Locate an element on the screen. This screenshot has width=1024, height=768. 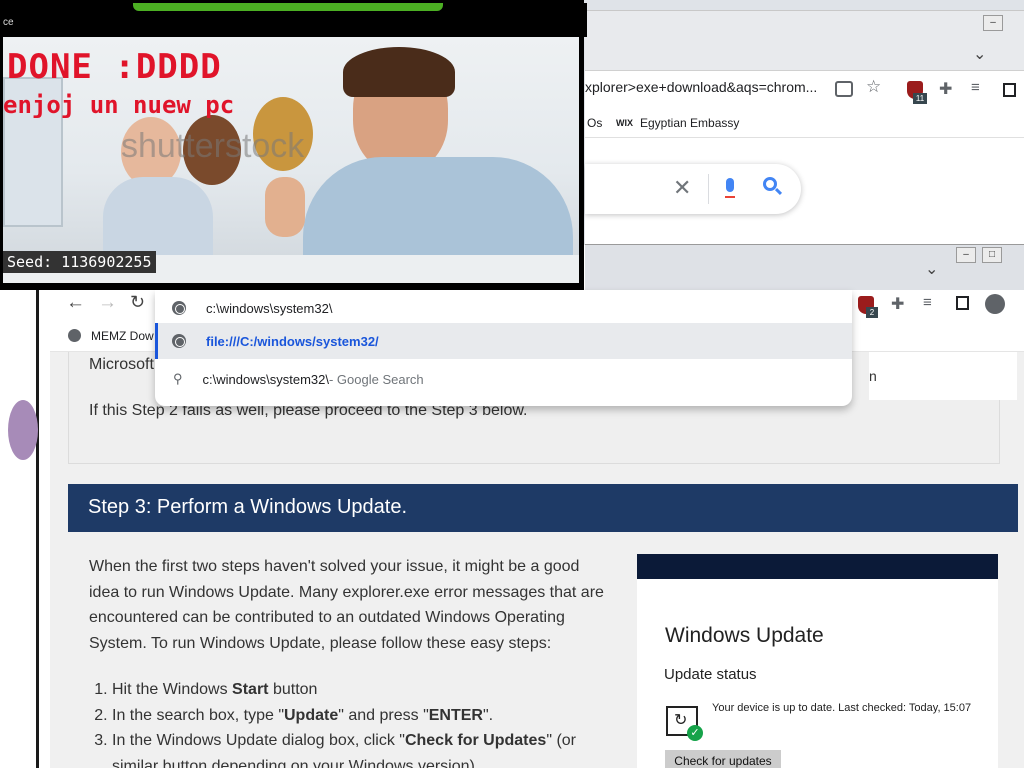
bookmark-os: Os is located at coordinates (594, 123).